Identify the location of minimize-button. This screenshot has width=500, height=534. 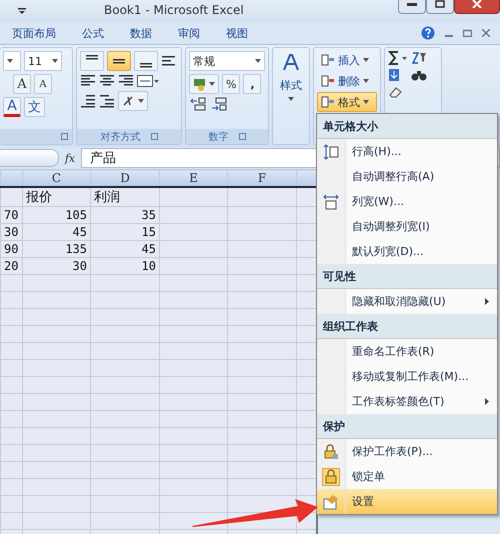
(412, 7).